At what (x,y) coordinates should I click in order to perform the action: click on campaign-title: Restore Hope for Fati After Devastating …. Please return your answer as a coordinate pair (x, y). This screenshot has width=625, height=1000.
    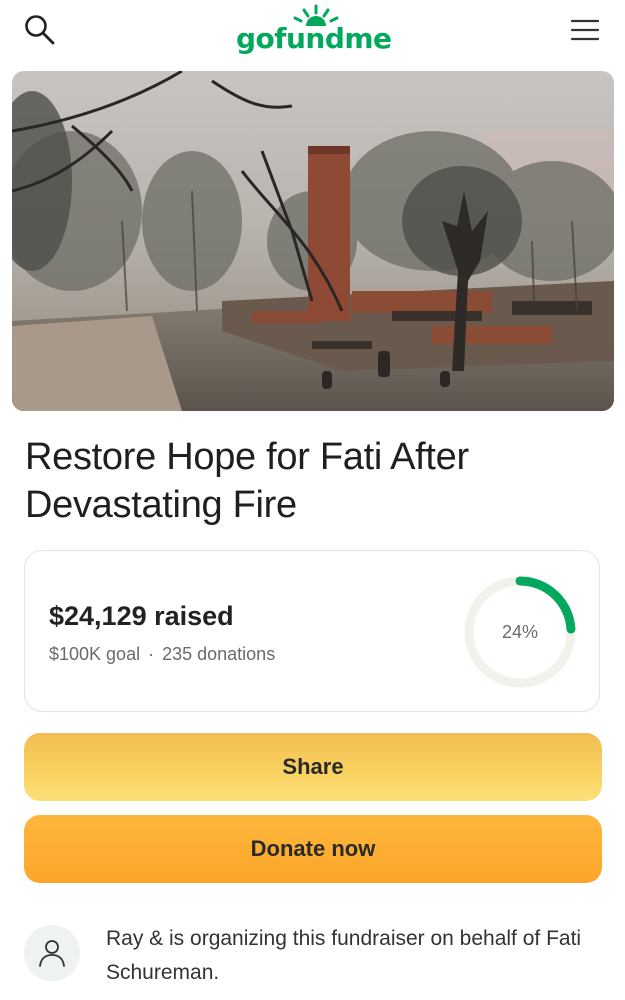
    Looking at the image, I should click on (247, 481).